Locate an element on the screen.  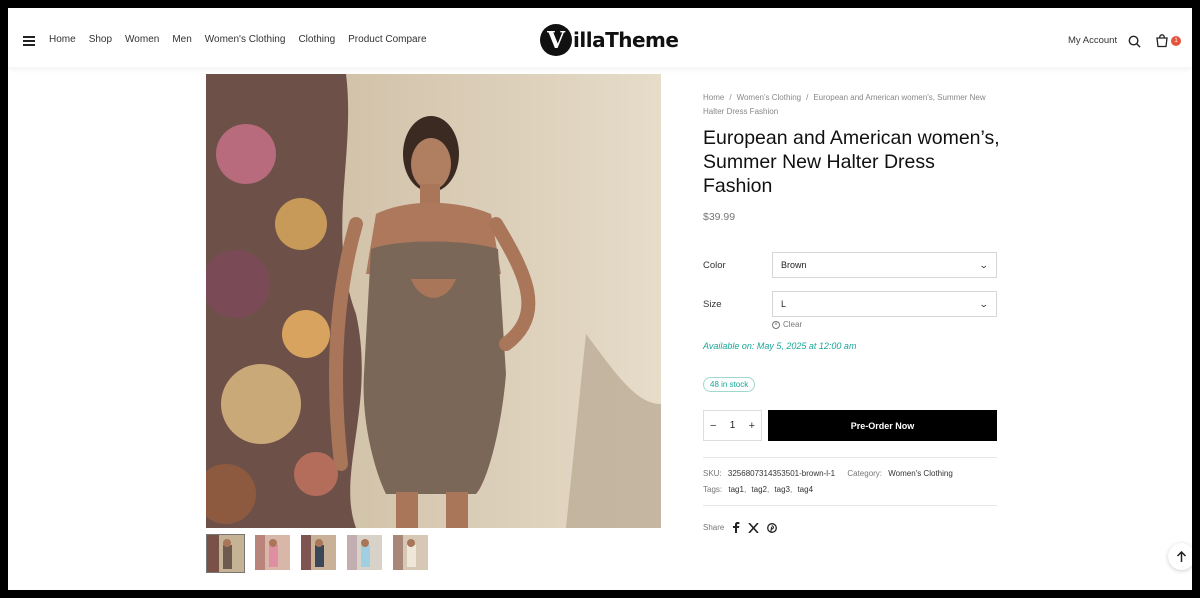
clear-selection-button: × Clear is located at coordinates (787, 324).